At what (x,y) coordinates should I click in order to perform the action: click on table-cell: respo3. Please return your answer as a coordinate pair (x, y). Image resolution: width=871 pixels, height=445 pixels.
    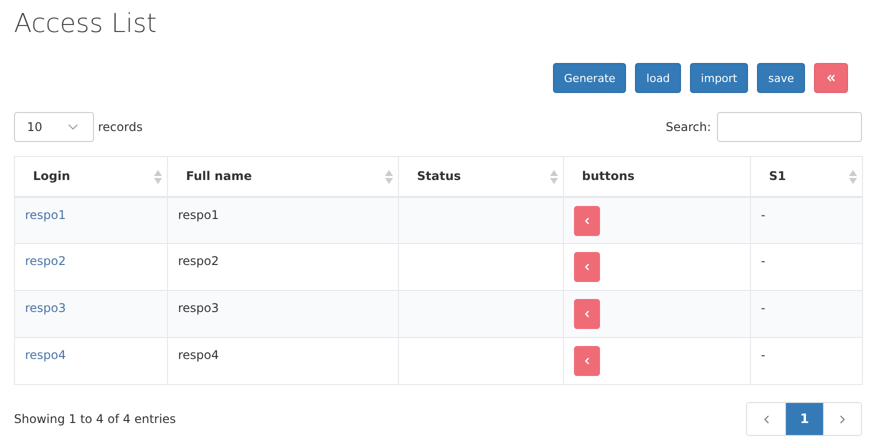
    Looking at the image, I should click on (198, 308).